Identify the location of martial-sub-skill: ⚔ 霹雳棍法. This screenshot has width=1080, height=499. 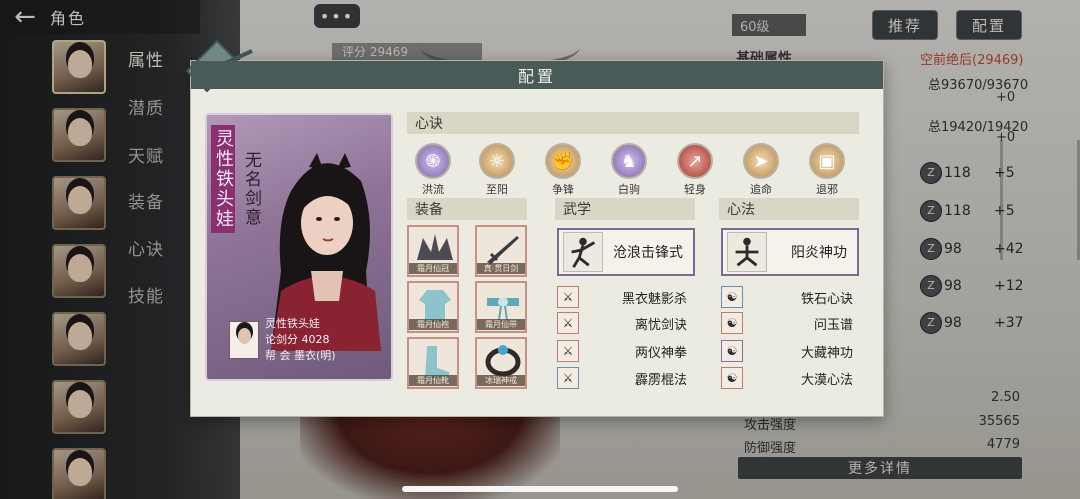
(622, 378).